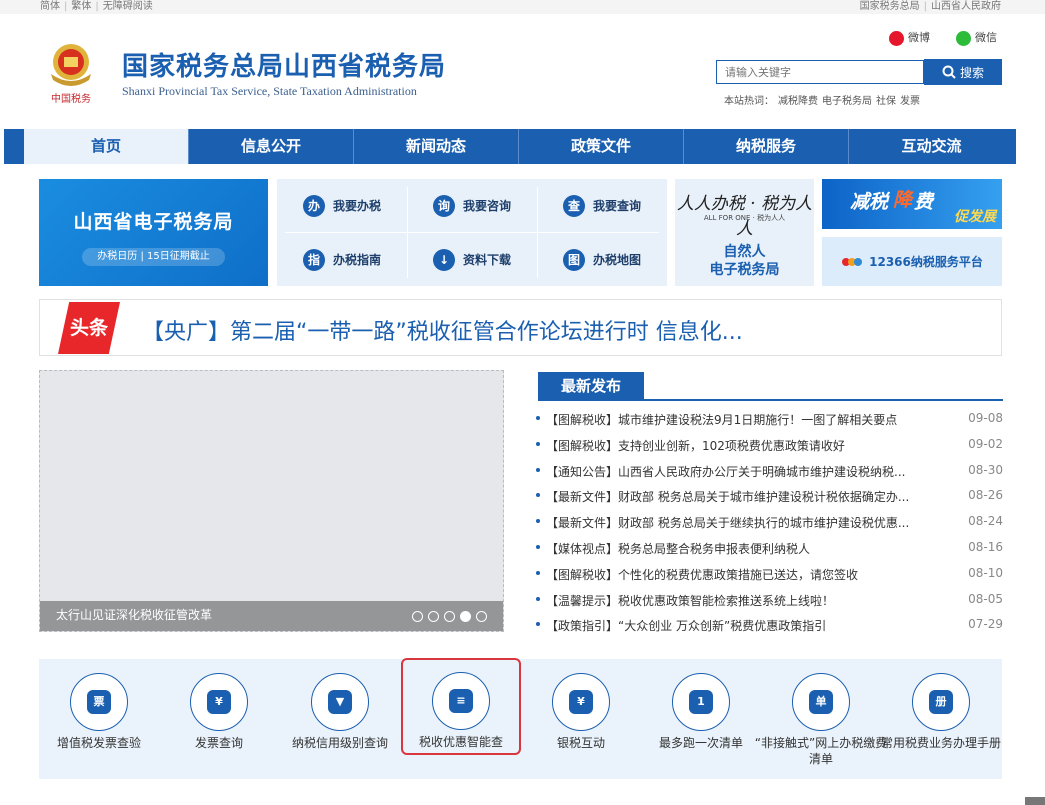  Describe the element at coordinates (847, 101) in the screenshot. I see `hot-word: 电子税务局` at that location.